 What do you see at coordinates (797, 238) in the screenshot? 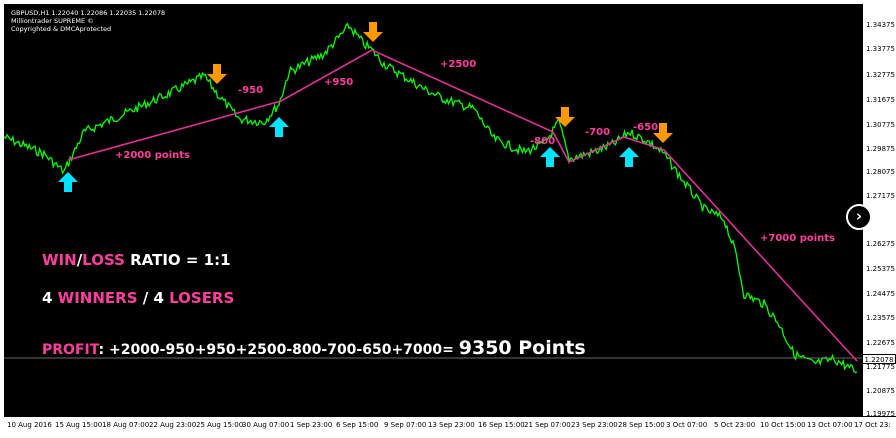
I see `trade-label: +7000 points` at bounding box center [797, 238].